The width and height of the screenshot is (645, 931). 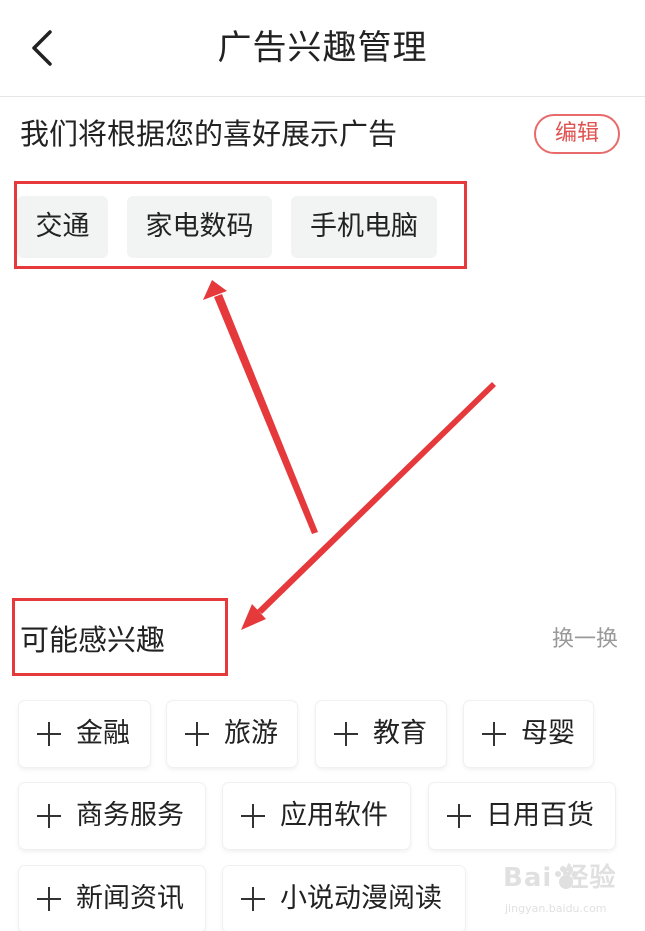 I want to click on suggest-tag-finance: 金融, so click(x=84, y=734).